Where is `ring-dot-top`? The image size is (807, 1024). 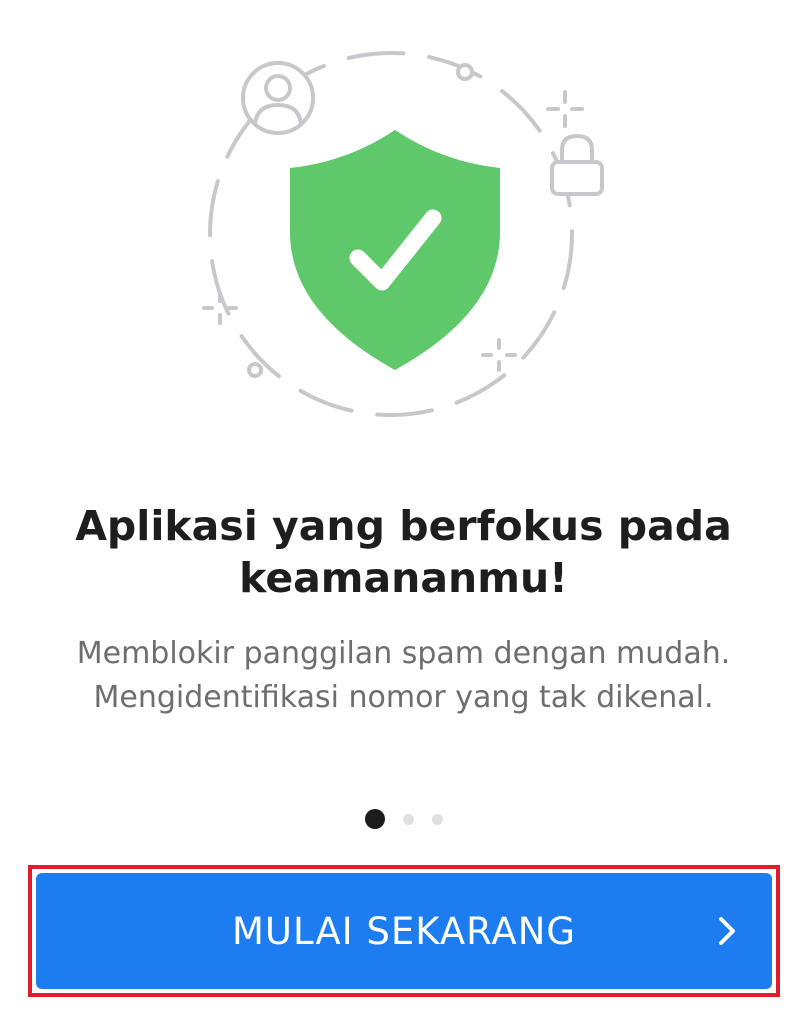
ring-dot-top is located at coordinates (465, 72).